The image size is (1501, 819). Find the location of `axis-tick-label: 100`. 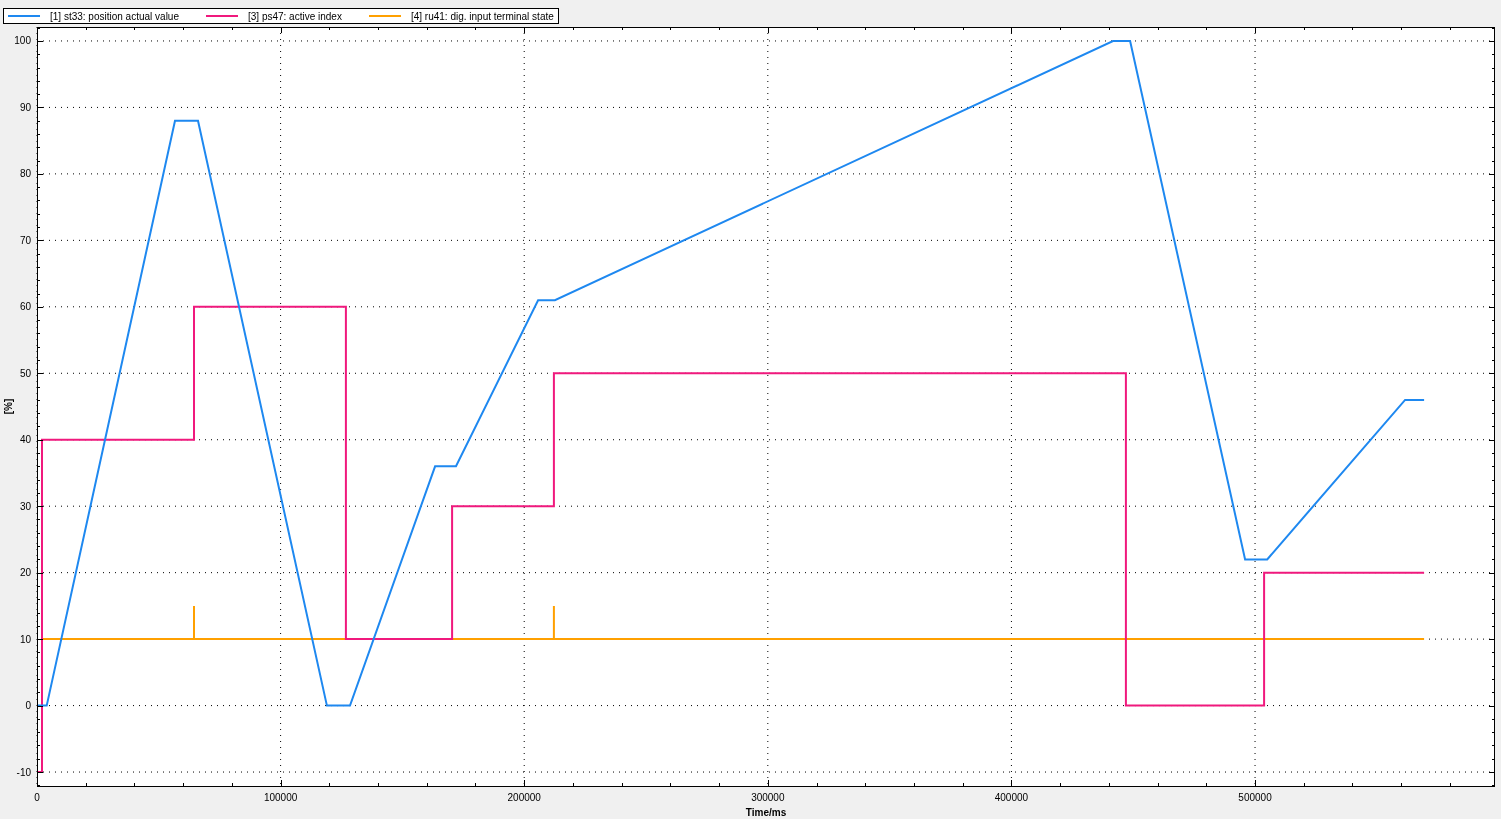

axis-tick-label: 100 is located at coordinates (22, 41).